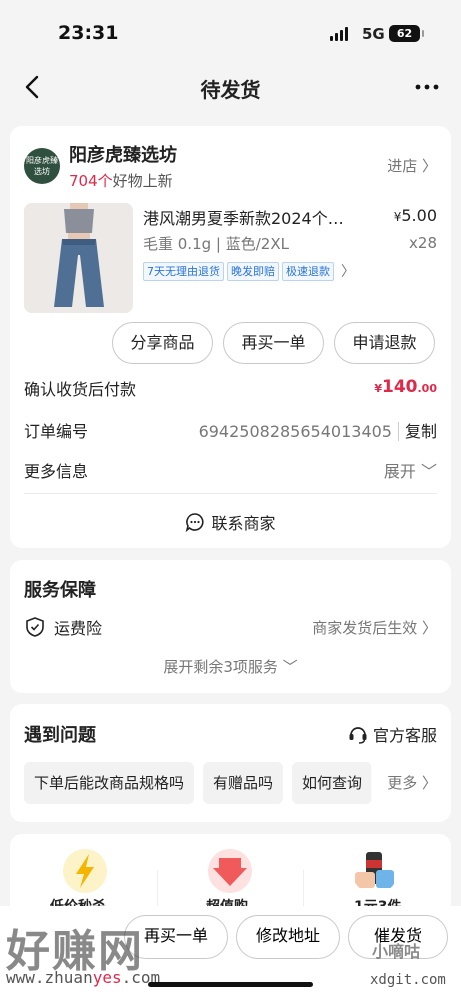 This screenshot has height=1000, width=461. I want to click on order-number-row: 6942508285654013405 复制, so click(318, 430).